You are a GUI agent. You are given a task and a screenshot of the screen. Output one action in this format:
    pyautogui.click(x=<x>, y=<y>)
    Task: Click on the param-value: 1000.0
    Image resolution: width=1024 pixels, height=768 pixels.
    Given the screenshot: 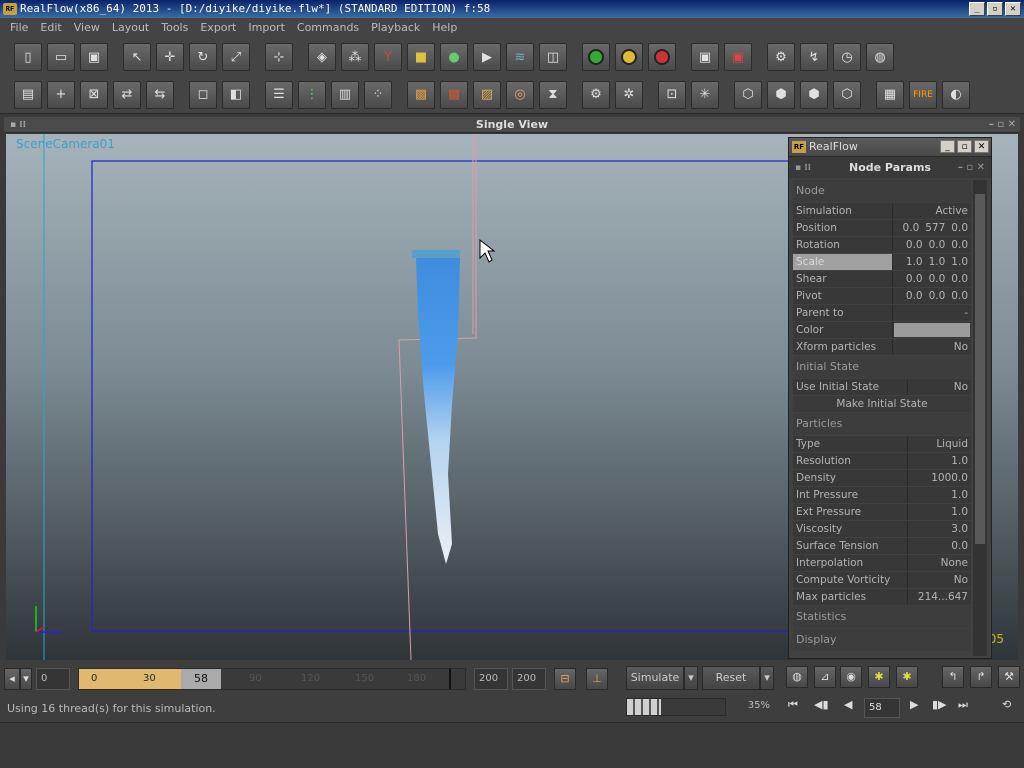 What is the action you would take?
    pyautogui.click(x=939, y=478)
    